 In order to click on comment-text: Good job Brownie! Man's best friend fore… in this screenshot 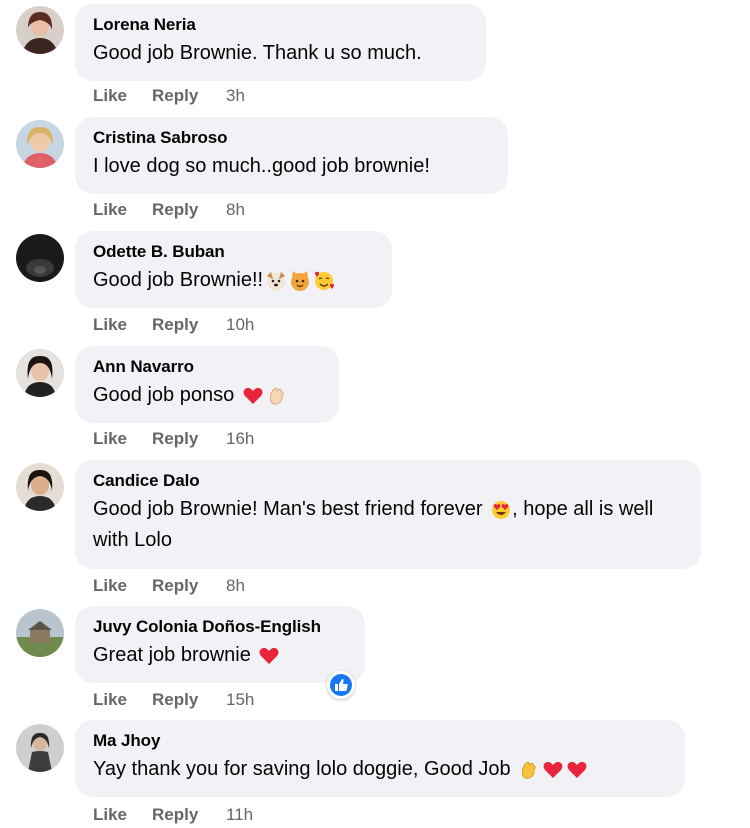, I will do `click(388, 525)`.